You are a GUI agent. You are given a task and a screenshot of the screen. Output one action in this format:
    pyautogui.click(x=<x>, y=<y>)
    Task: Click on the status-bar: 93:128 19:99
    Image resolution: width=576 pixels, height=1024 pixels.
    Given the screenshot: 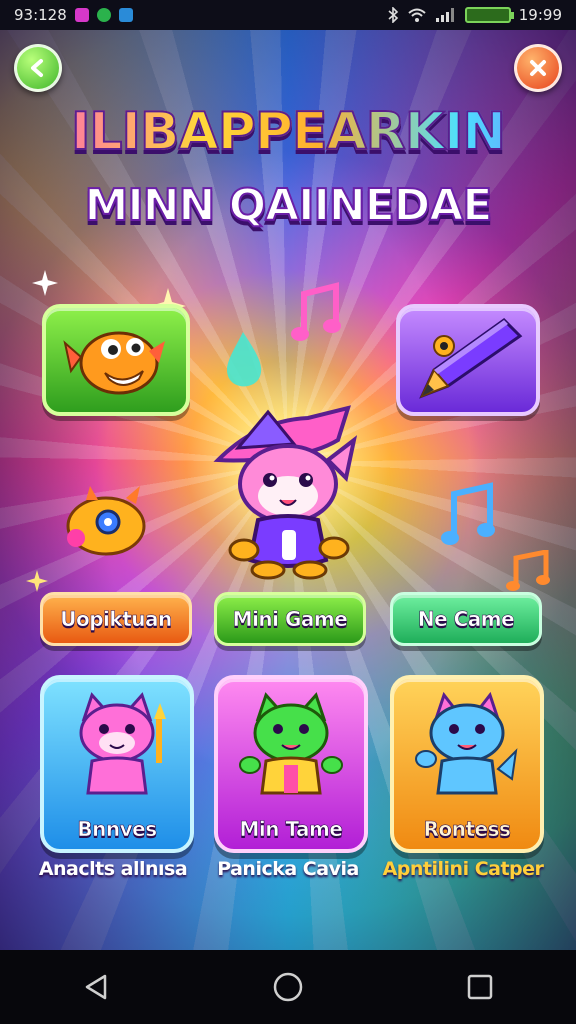 What is the action you would take?
    pyautogui.click(x=288, y=15)
    